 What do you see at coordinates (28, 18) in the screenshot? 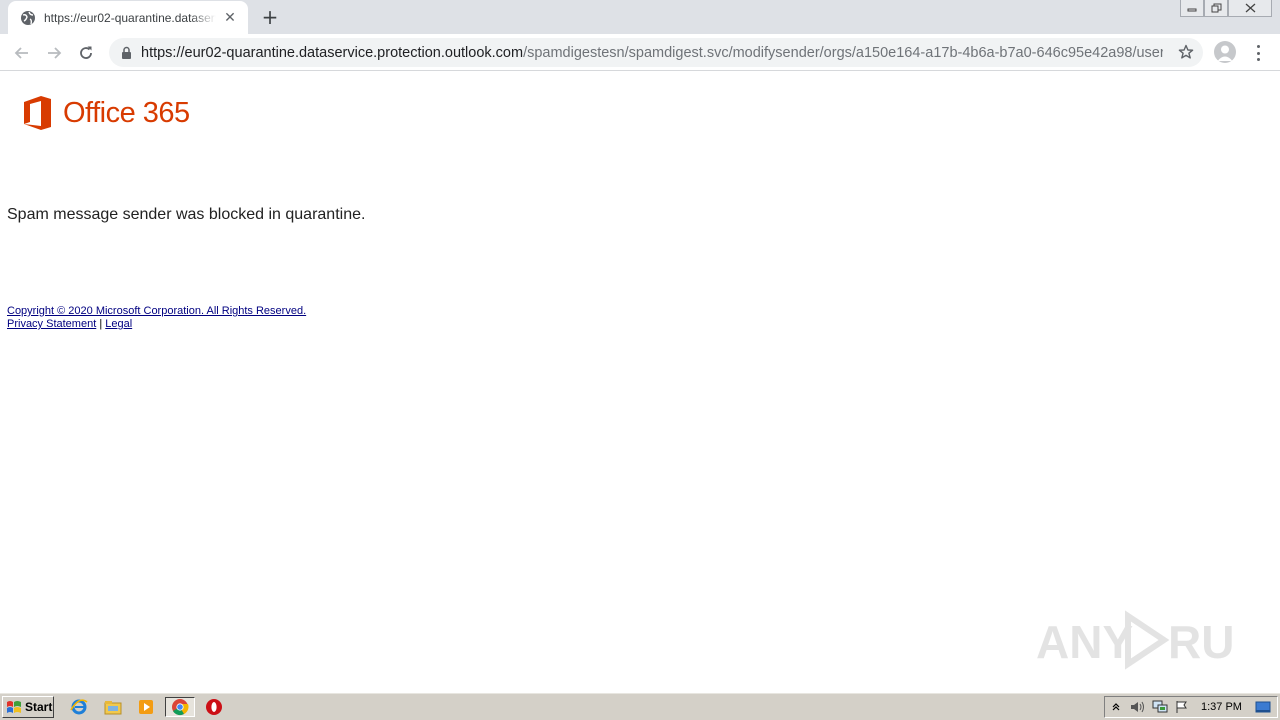
I see `globe-icon` at bounding box center [28, 18].